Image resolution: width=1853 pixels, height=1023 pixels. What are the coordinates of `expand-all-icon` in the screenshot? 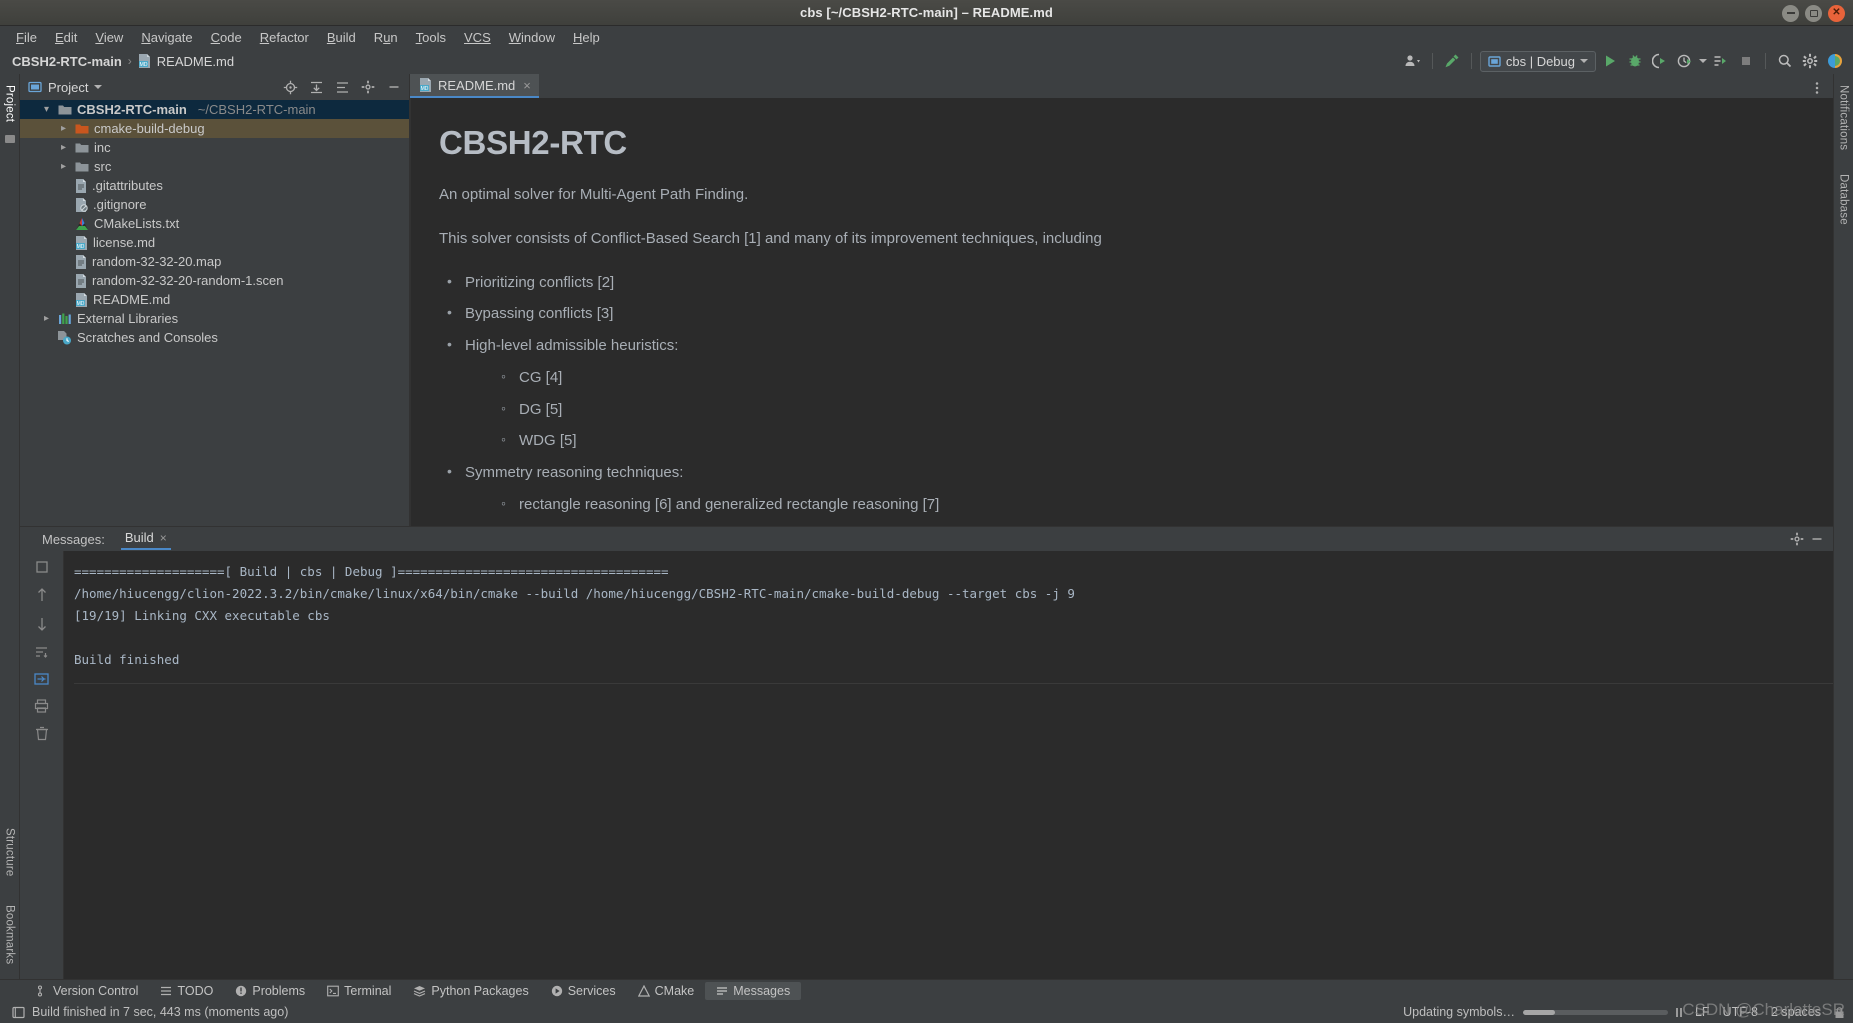 It's located at (316, 87).